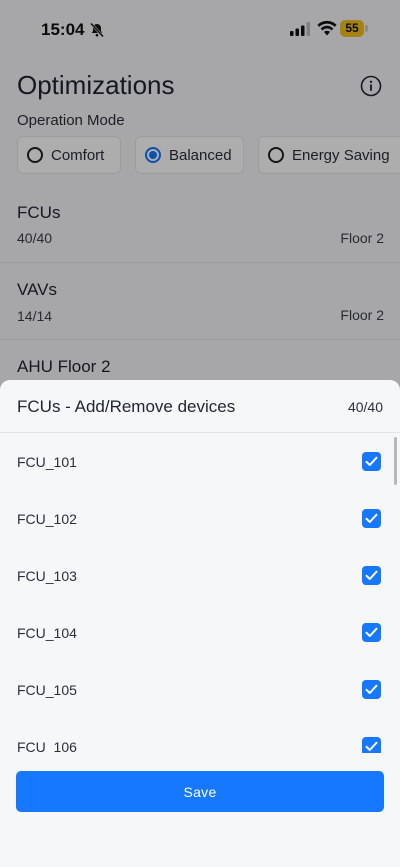  Describe the element at coordinates (200, 632) in the screenshot. I see `device-row: FCU_104` at that location.